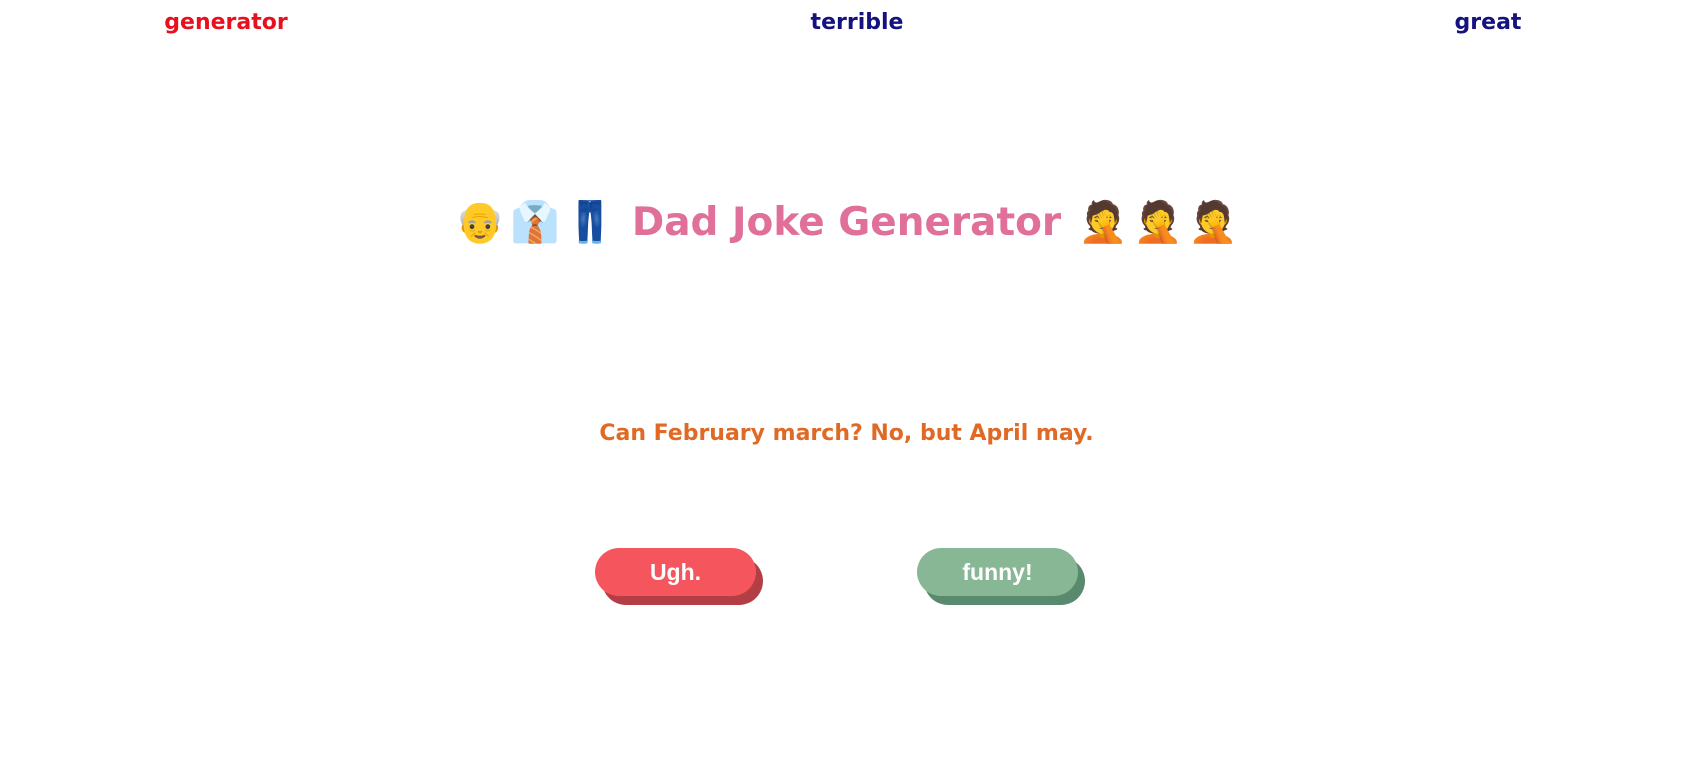 This screenshot has height=777, width=1693. Describe the element at coordinates (225, 22) in the screenshot. I see `nav-link-generator: generator` at that location.